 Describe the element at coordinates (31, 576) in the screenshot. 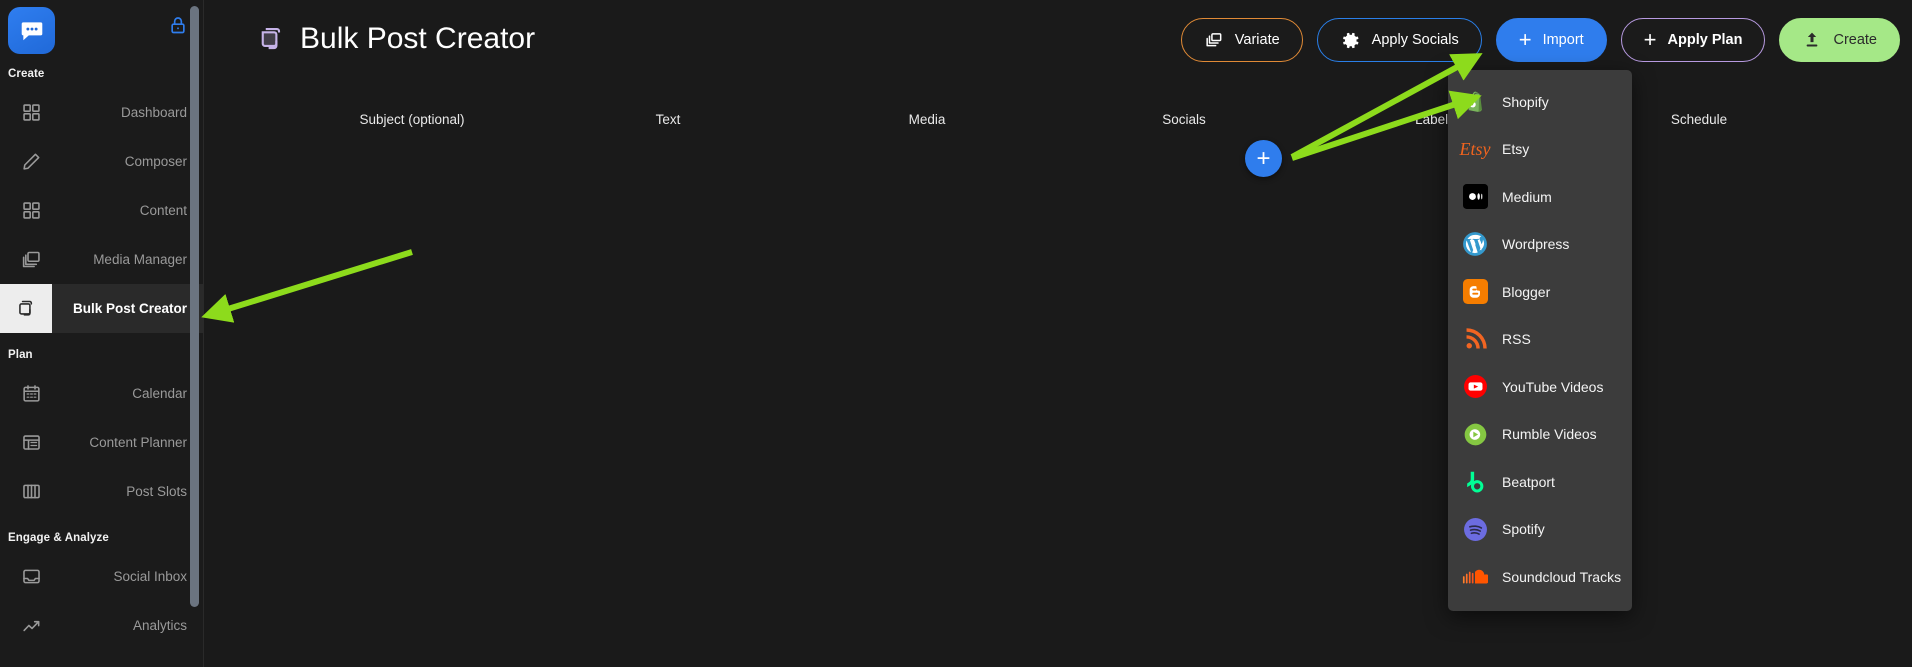

I see `inbox-icon` at that location.